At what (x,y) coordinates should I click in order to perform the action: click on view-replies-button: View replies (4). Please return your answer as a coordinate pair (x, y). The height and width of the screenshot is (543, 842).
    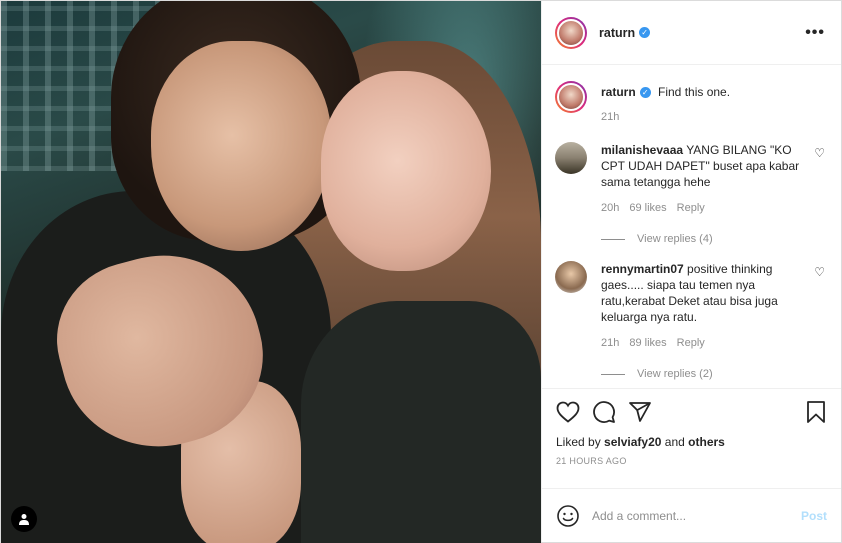
    Looking at the image, I should click on (713, 239).